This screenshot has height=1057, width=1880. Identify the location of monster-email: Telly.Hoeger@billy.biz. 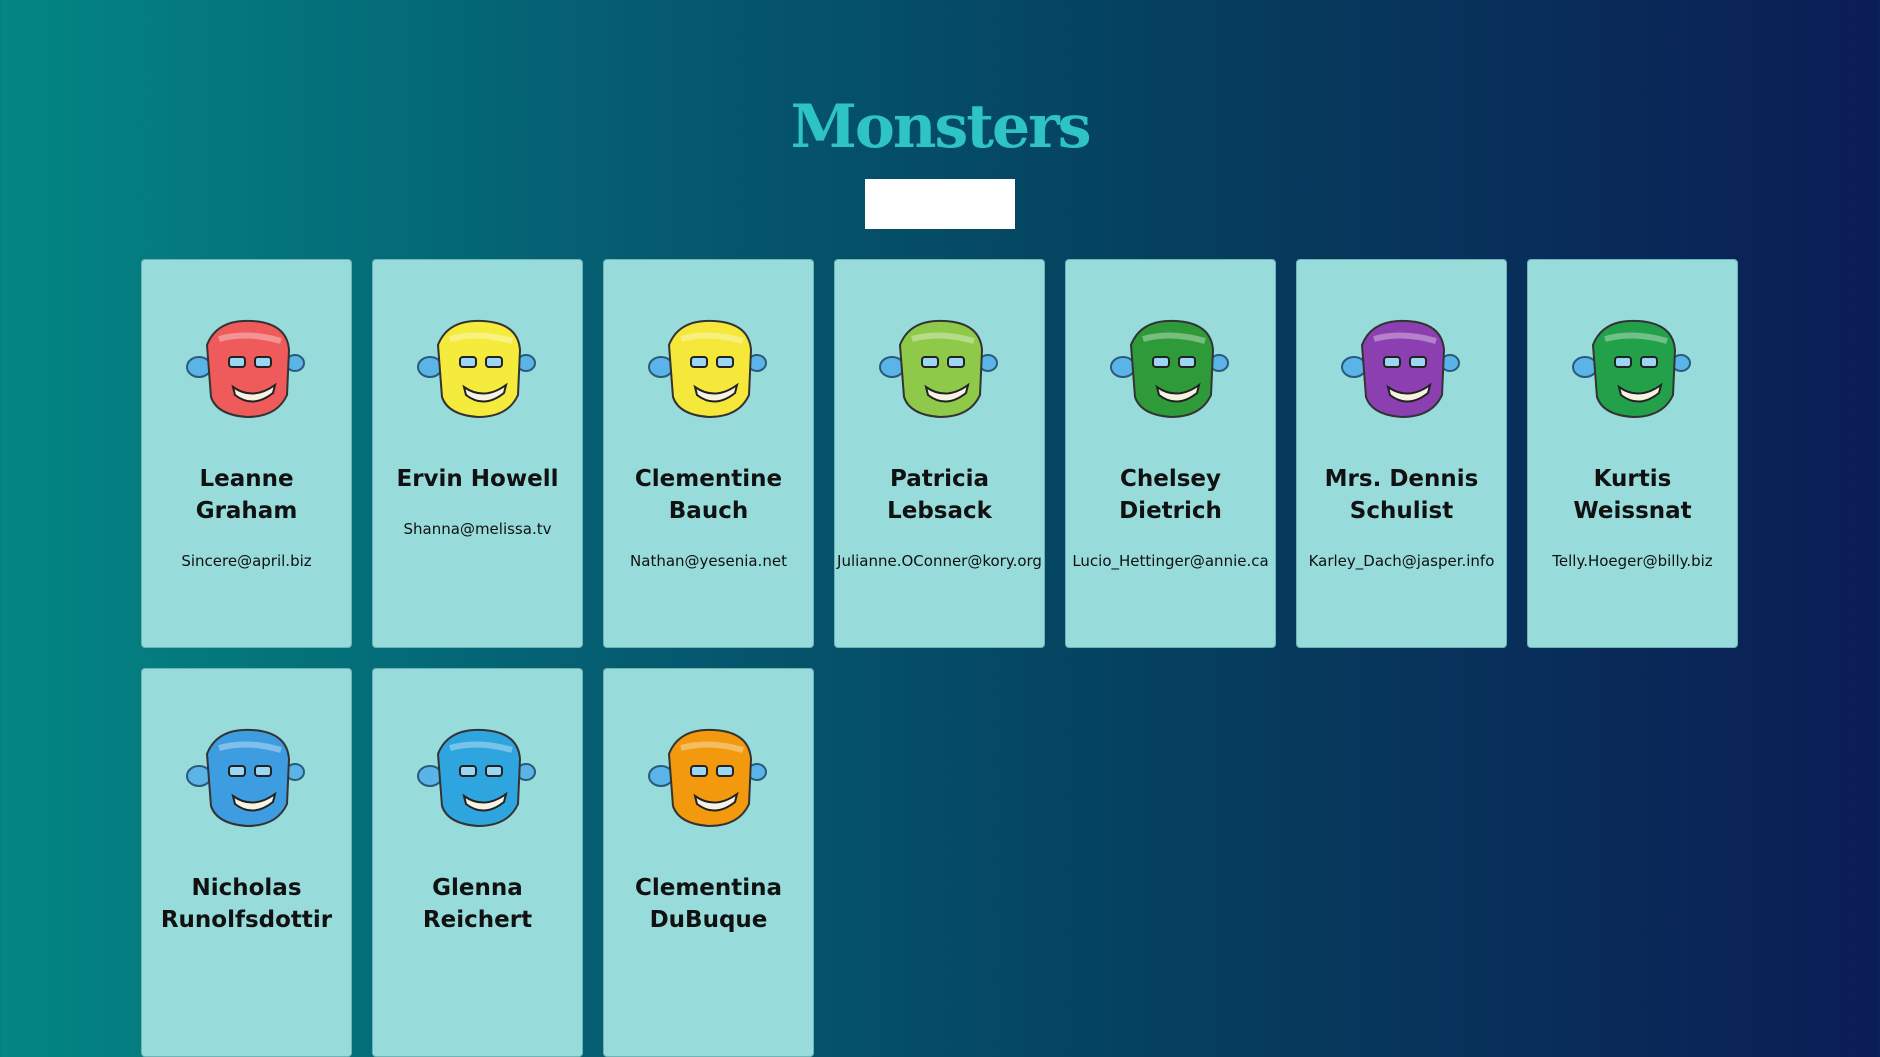
(1632, 561).